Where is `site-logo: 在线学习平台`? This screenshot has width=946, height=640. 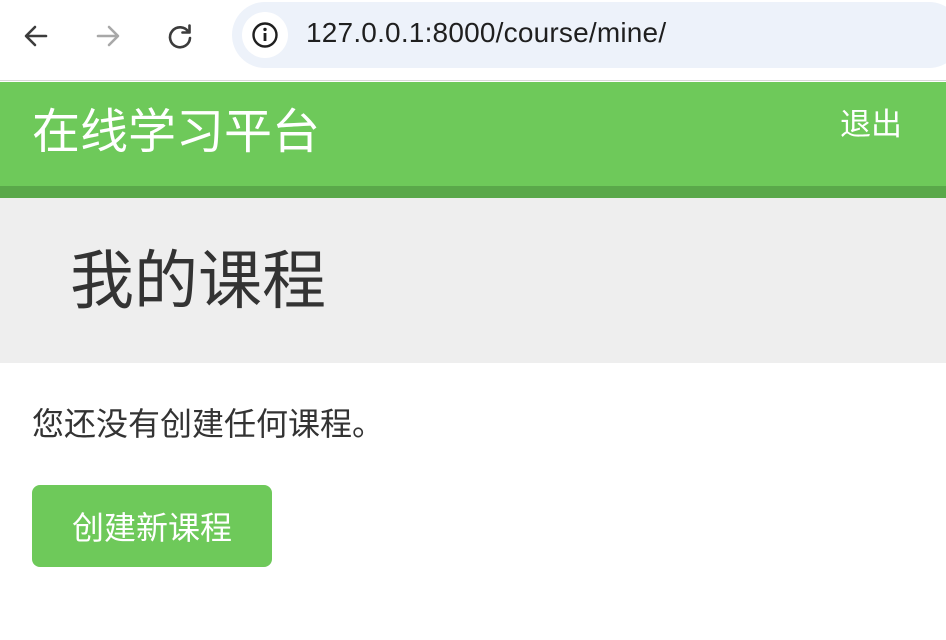
site-logo: 在线学习平台 is located at coordinates (176, 132).